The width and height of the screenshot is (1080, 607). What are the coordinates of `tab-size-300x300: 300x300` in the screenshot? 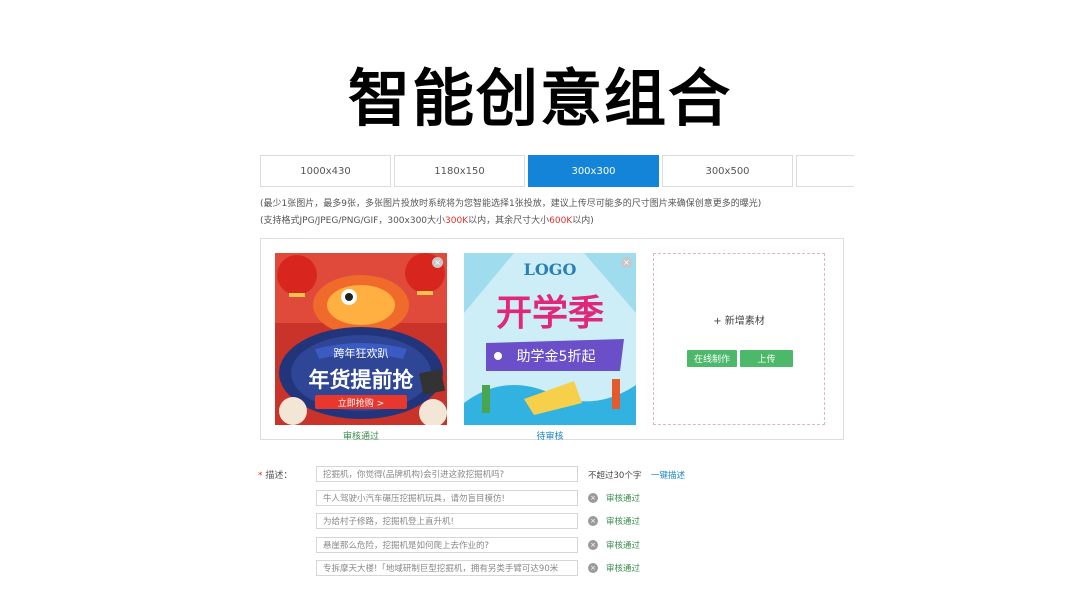 It's located at (593, 171).